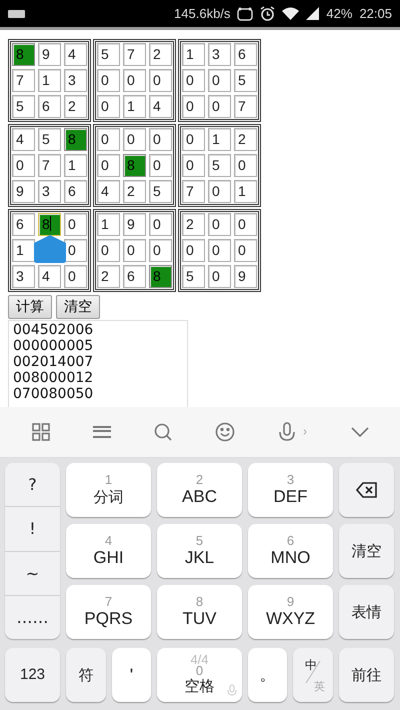 This screenshot has width=400, height=710. I want to click on chevron-down-icon, so click(359, 432).